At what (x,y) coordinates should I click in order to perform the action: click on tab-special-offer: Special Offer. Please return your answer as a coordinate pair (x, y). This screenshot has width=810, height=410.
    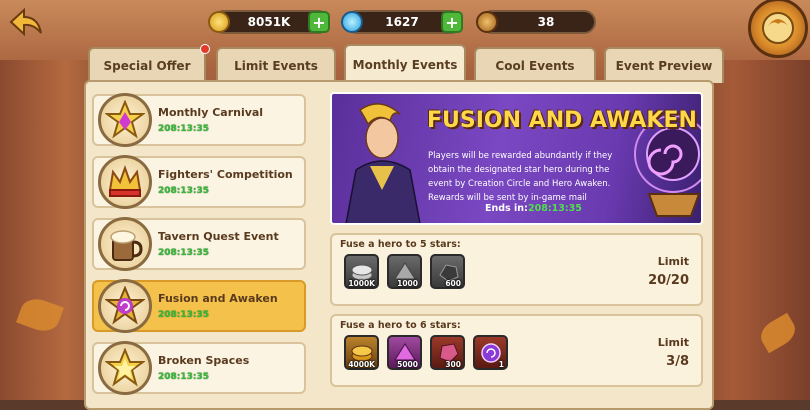
    Looking at the image, I should click on (147, 65).